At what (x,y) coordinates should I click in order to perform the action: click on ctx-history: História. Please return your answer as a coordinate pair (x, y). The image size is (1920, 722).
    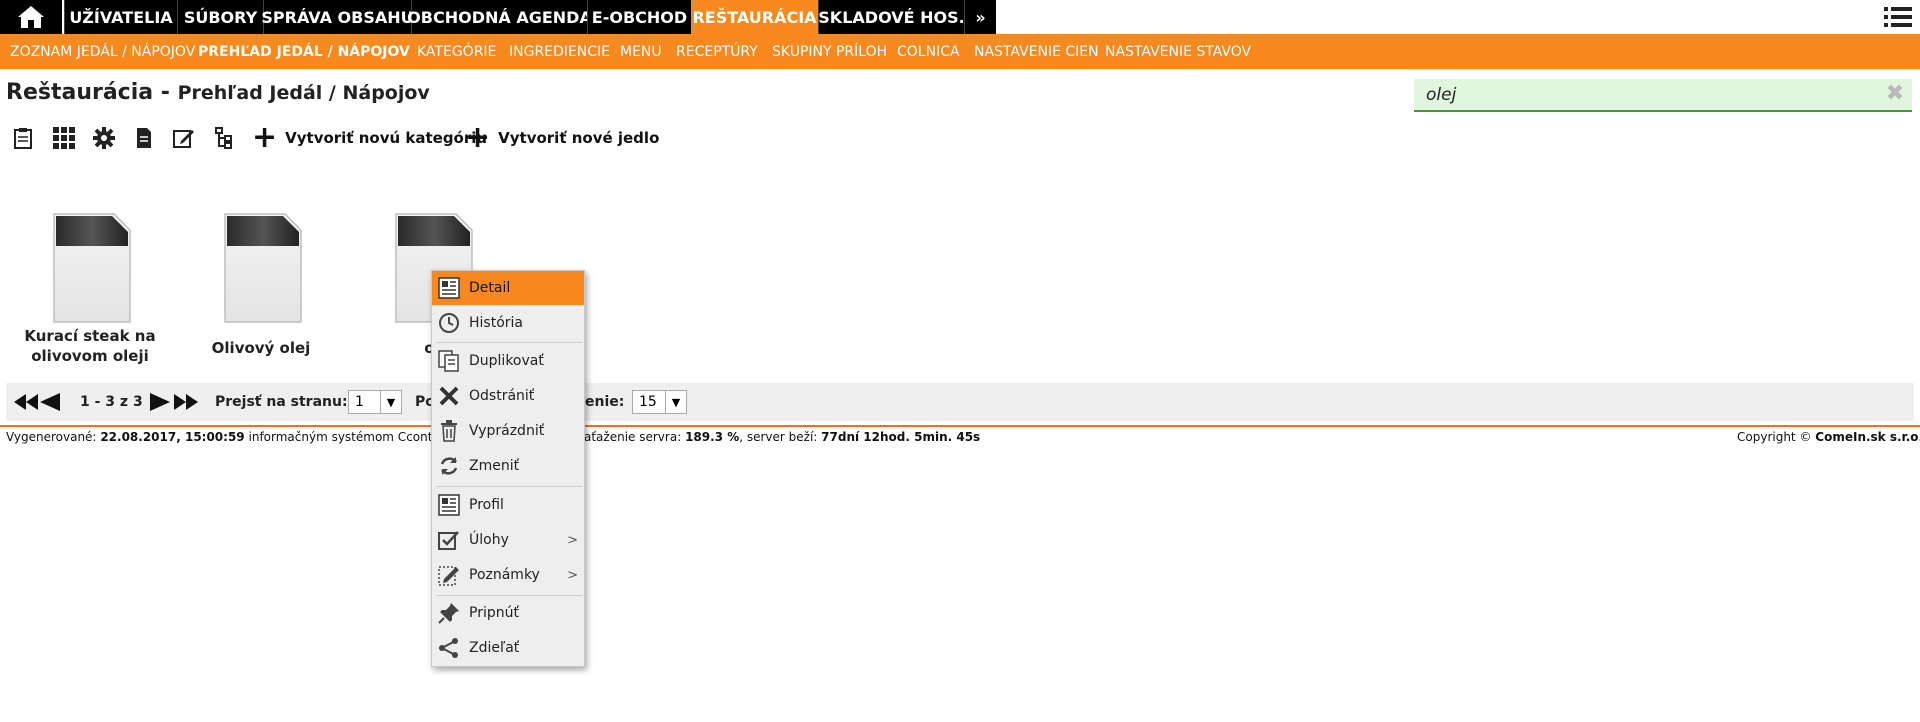
    Looking at the image, I should click on (508, 323).